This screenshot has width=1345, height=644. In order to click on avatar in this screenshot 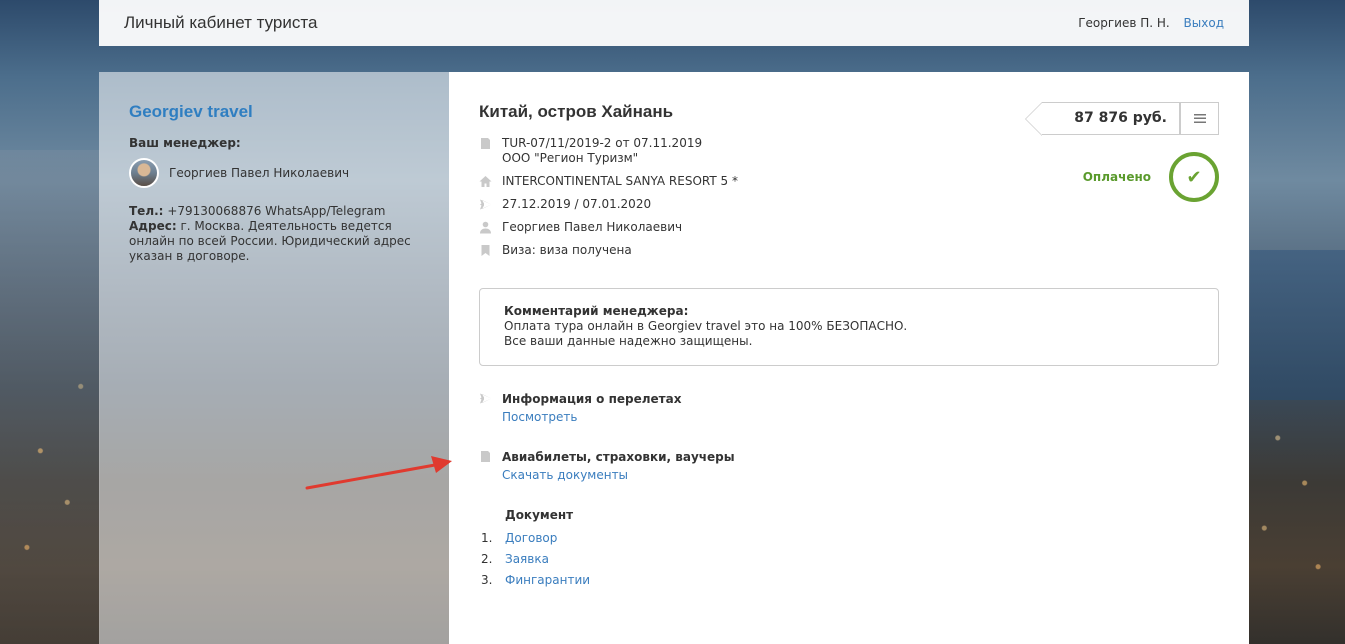, I will do `click(144, 173)`.